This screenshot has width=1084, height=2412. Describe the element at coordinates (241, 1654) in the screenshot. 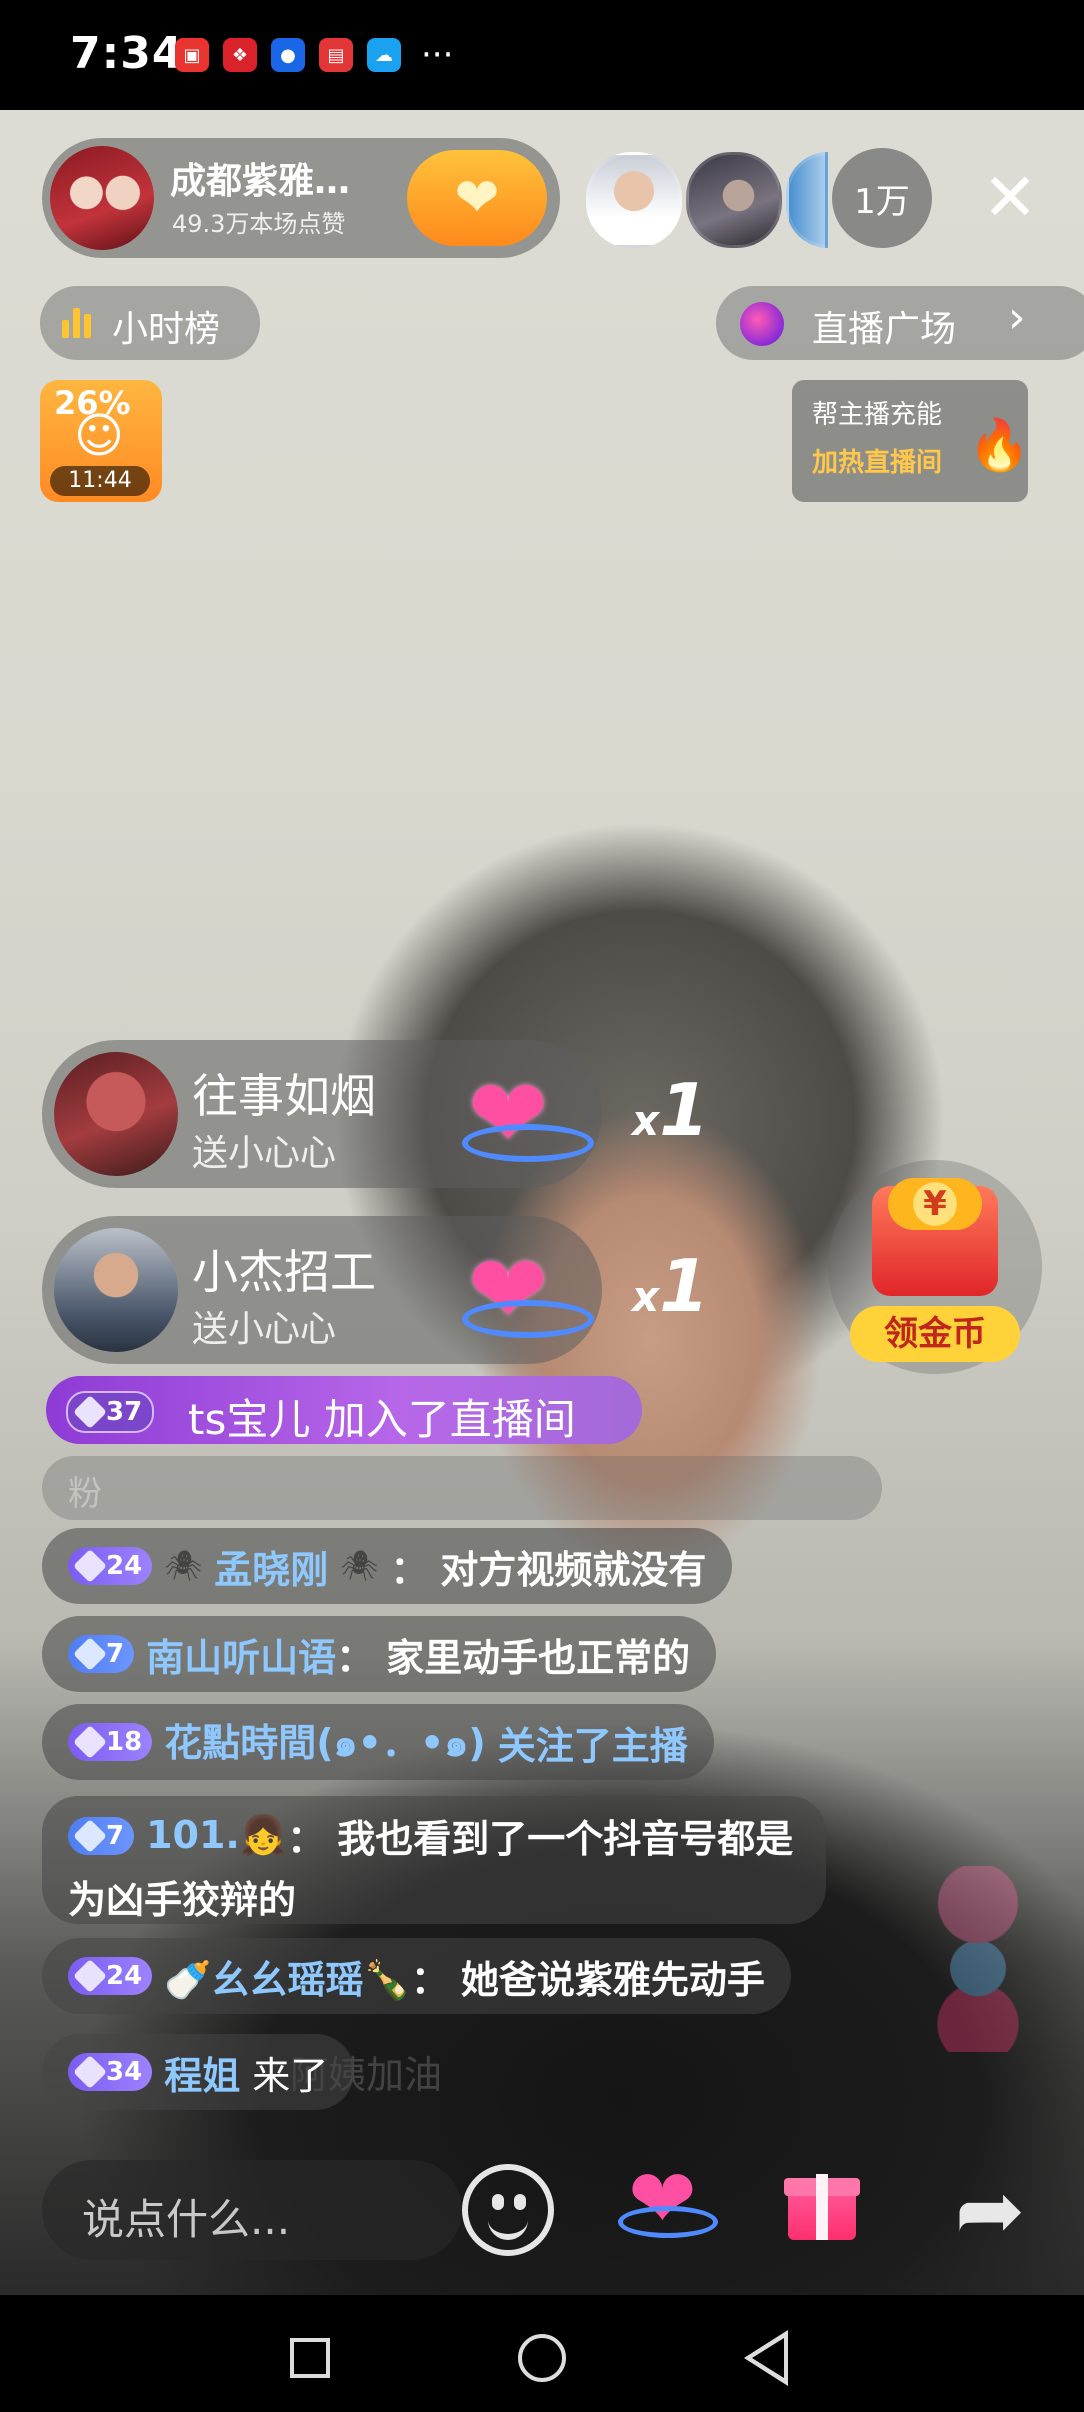

I see `chat-username: 南山听山语` at that location.